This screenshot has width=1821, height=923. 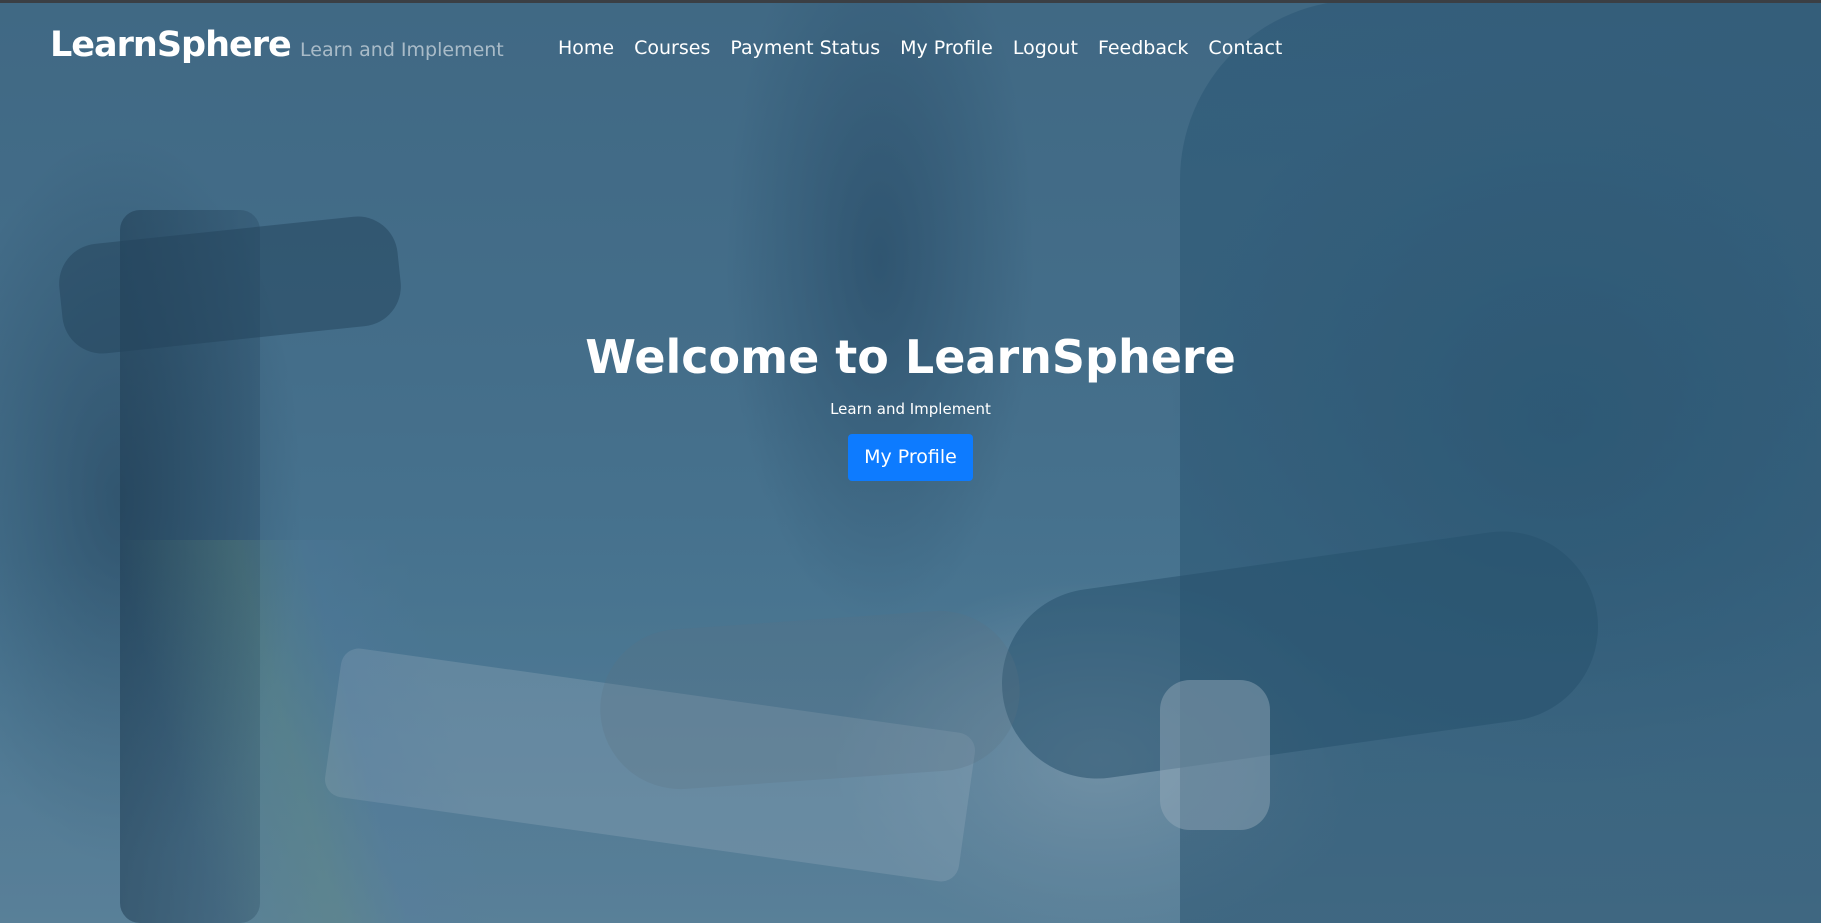 What do you see at coordinates (1045, 48) in the screenshot?
I see `nav-logout: Logout` at bounding box center [1045, 48].